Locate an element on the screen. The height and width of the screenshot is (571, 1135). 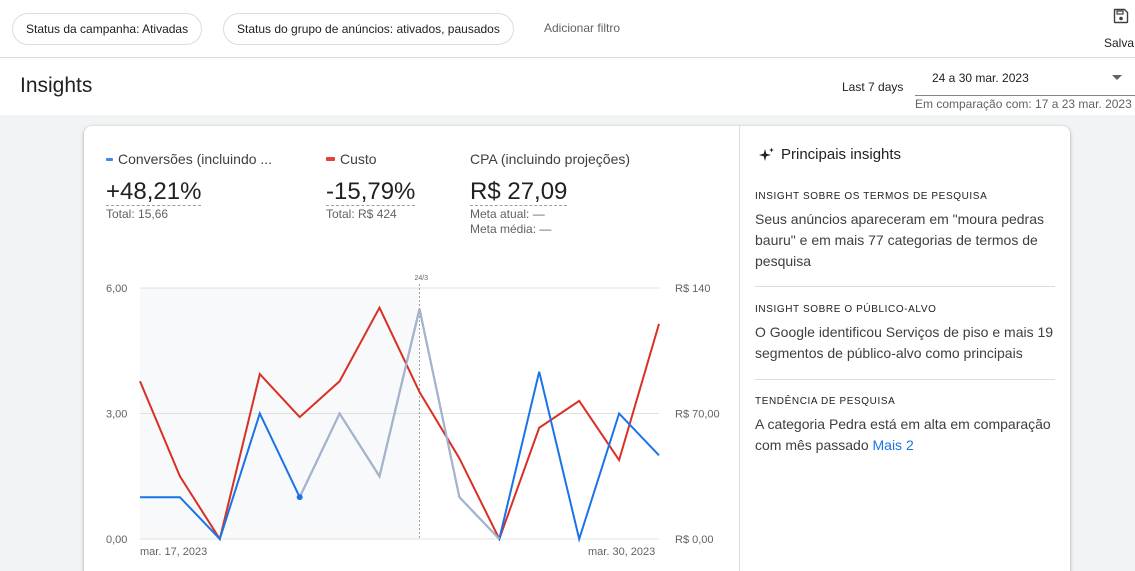
y-right-tick-label: R$ 70,00 is located at coordinates (697, 415).